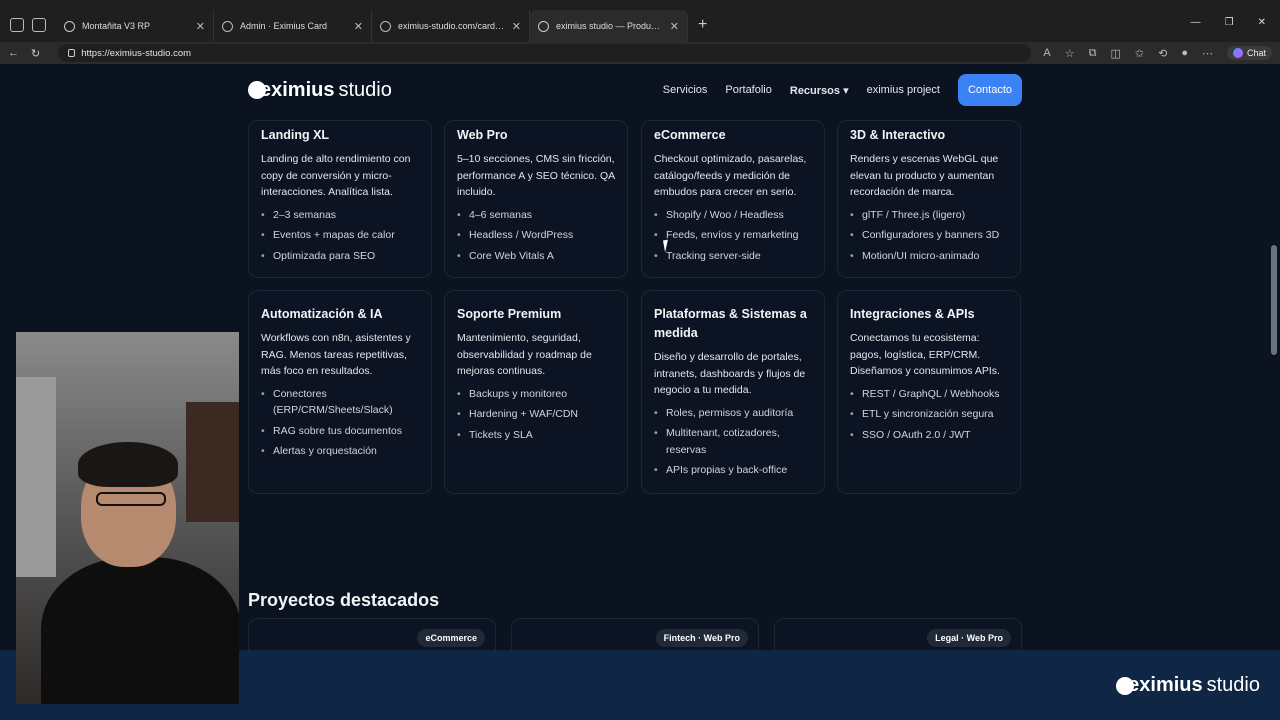  Describe the element at coordinates (36, 477) in the screenshot. I see `webcam-background-door` at that location.